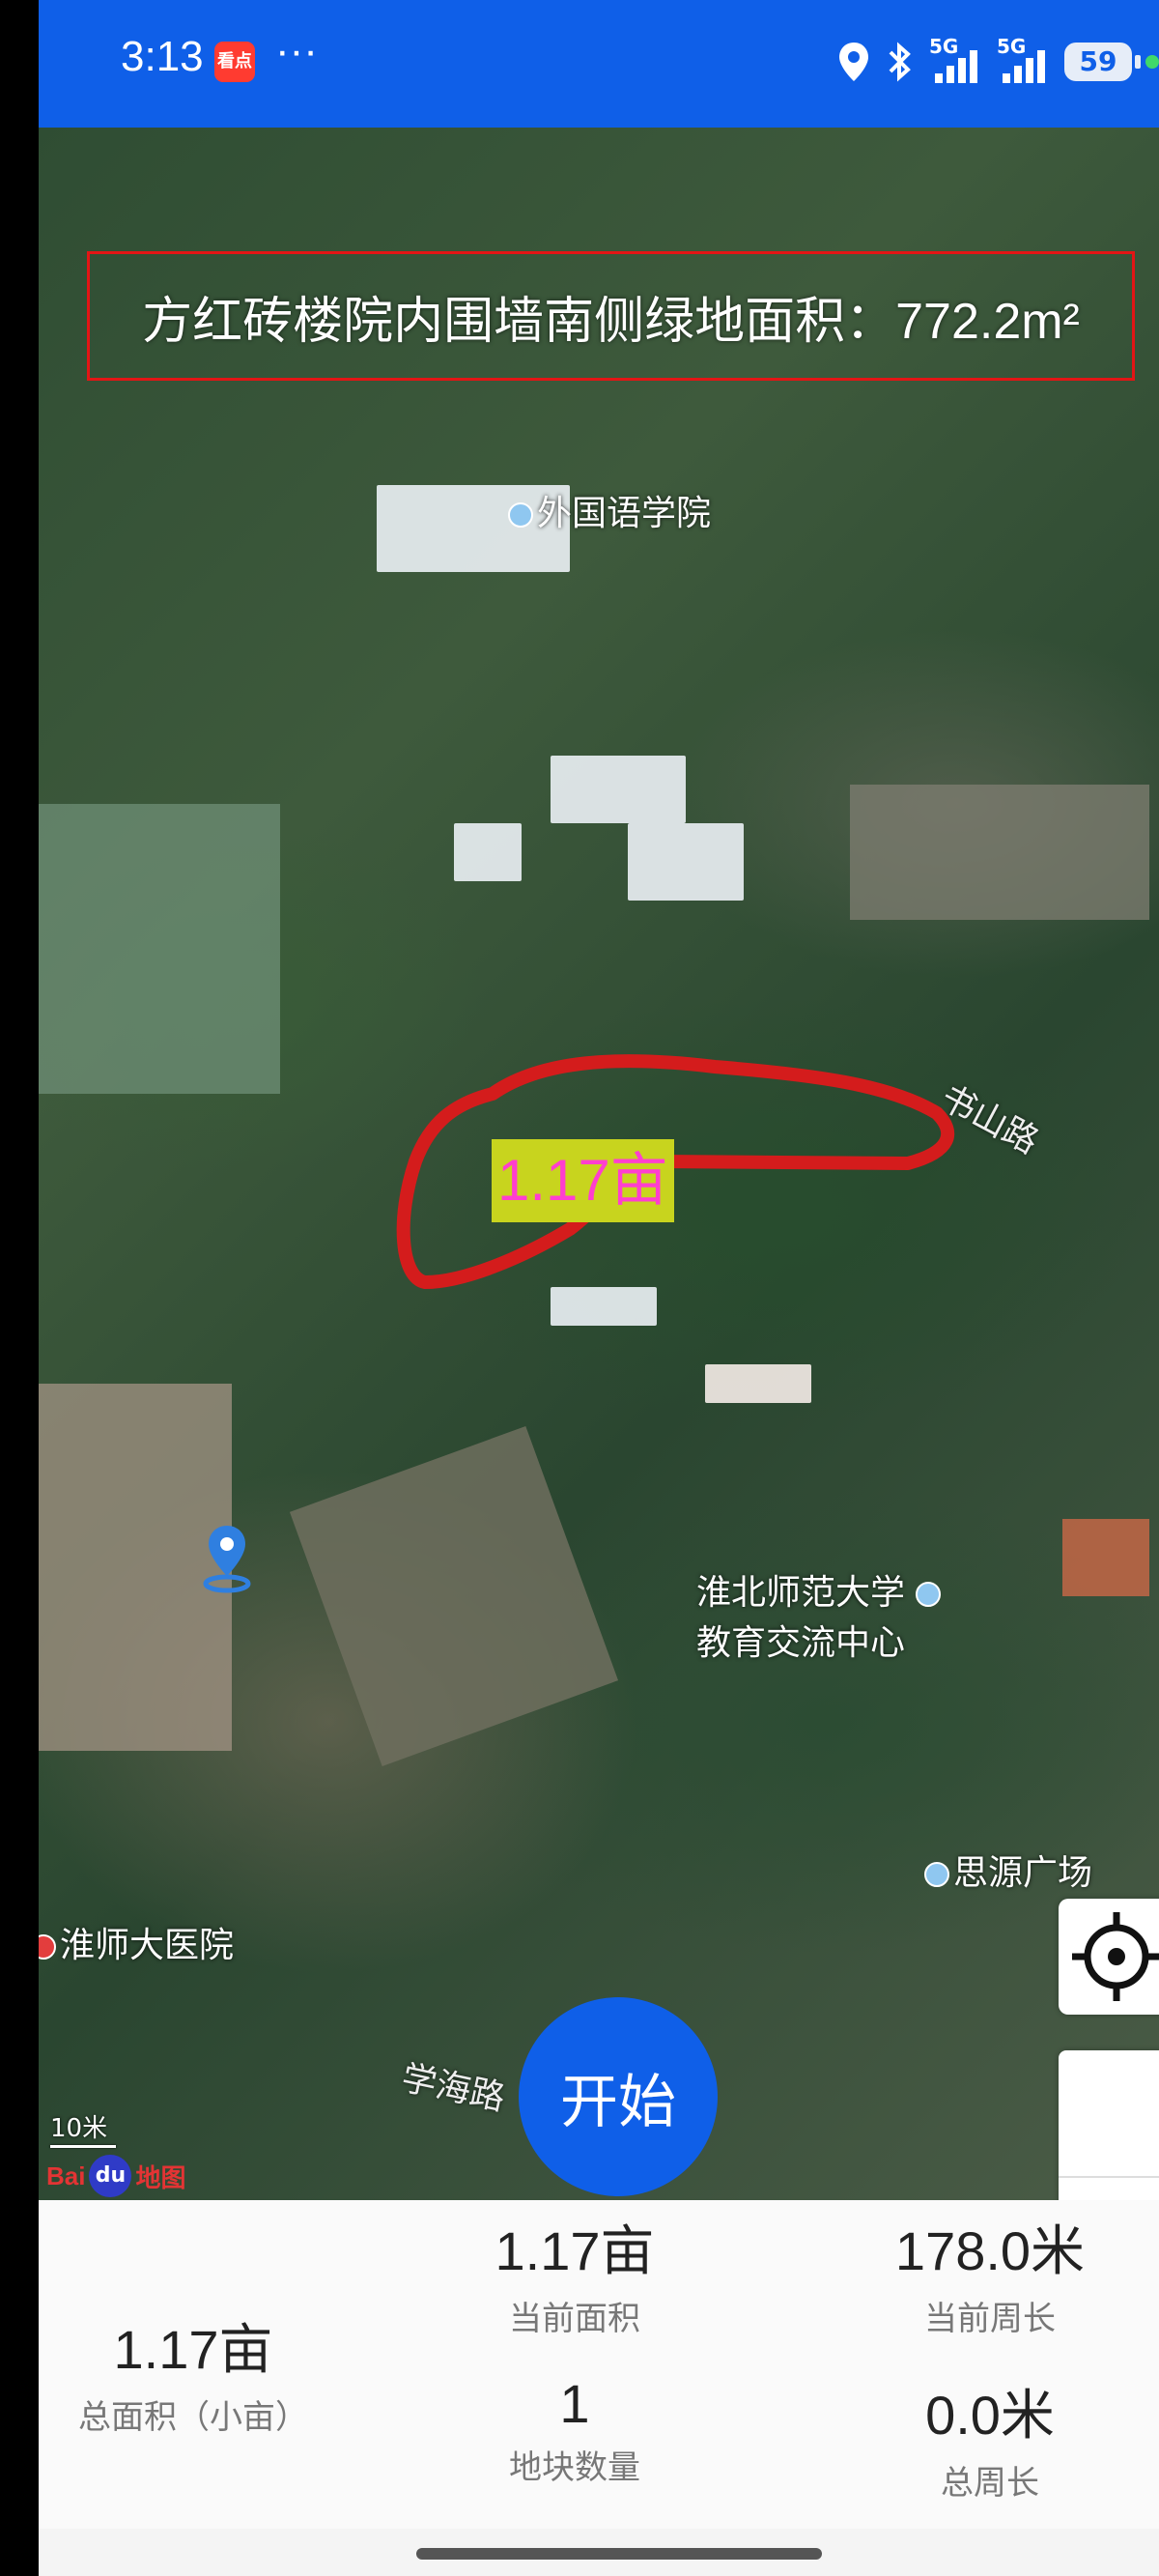 Image resolution: width=1159 pixels, height=2576 pixels. I want to click on poi-label: 淮师大医院, so click(147, 1946).